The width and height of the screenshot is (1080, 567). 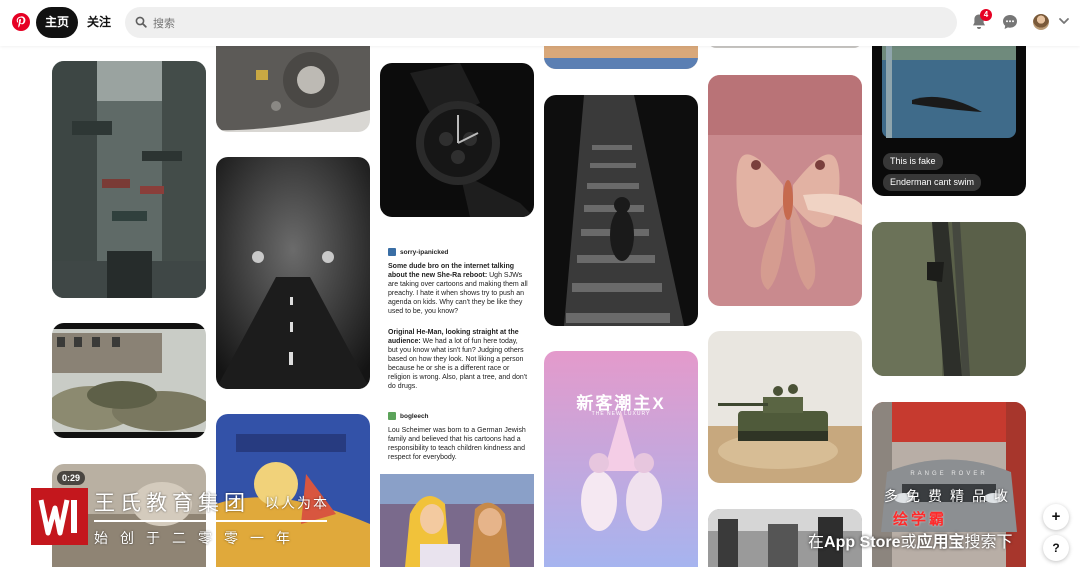 What do you see at coordinates (59, 516) in the screenshot?
I see `wangshi-education-logo` at bounding box center [59, 516].